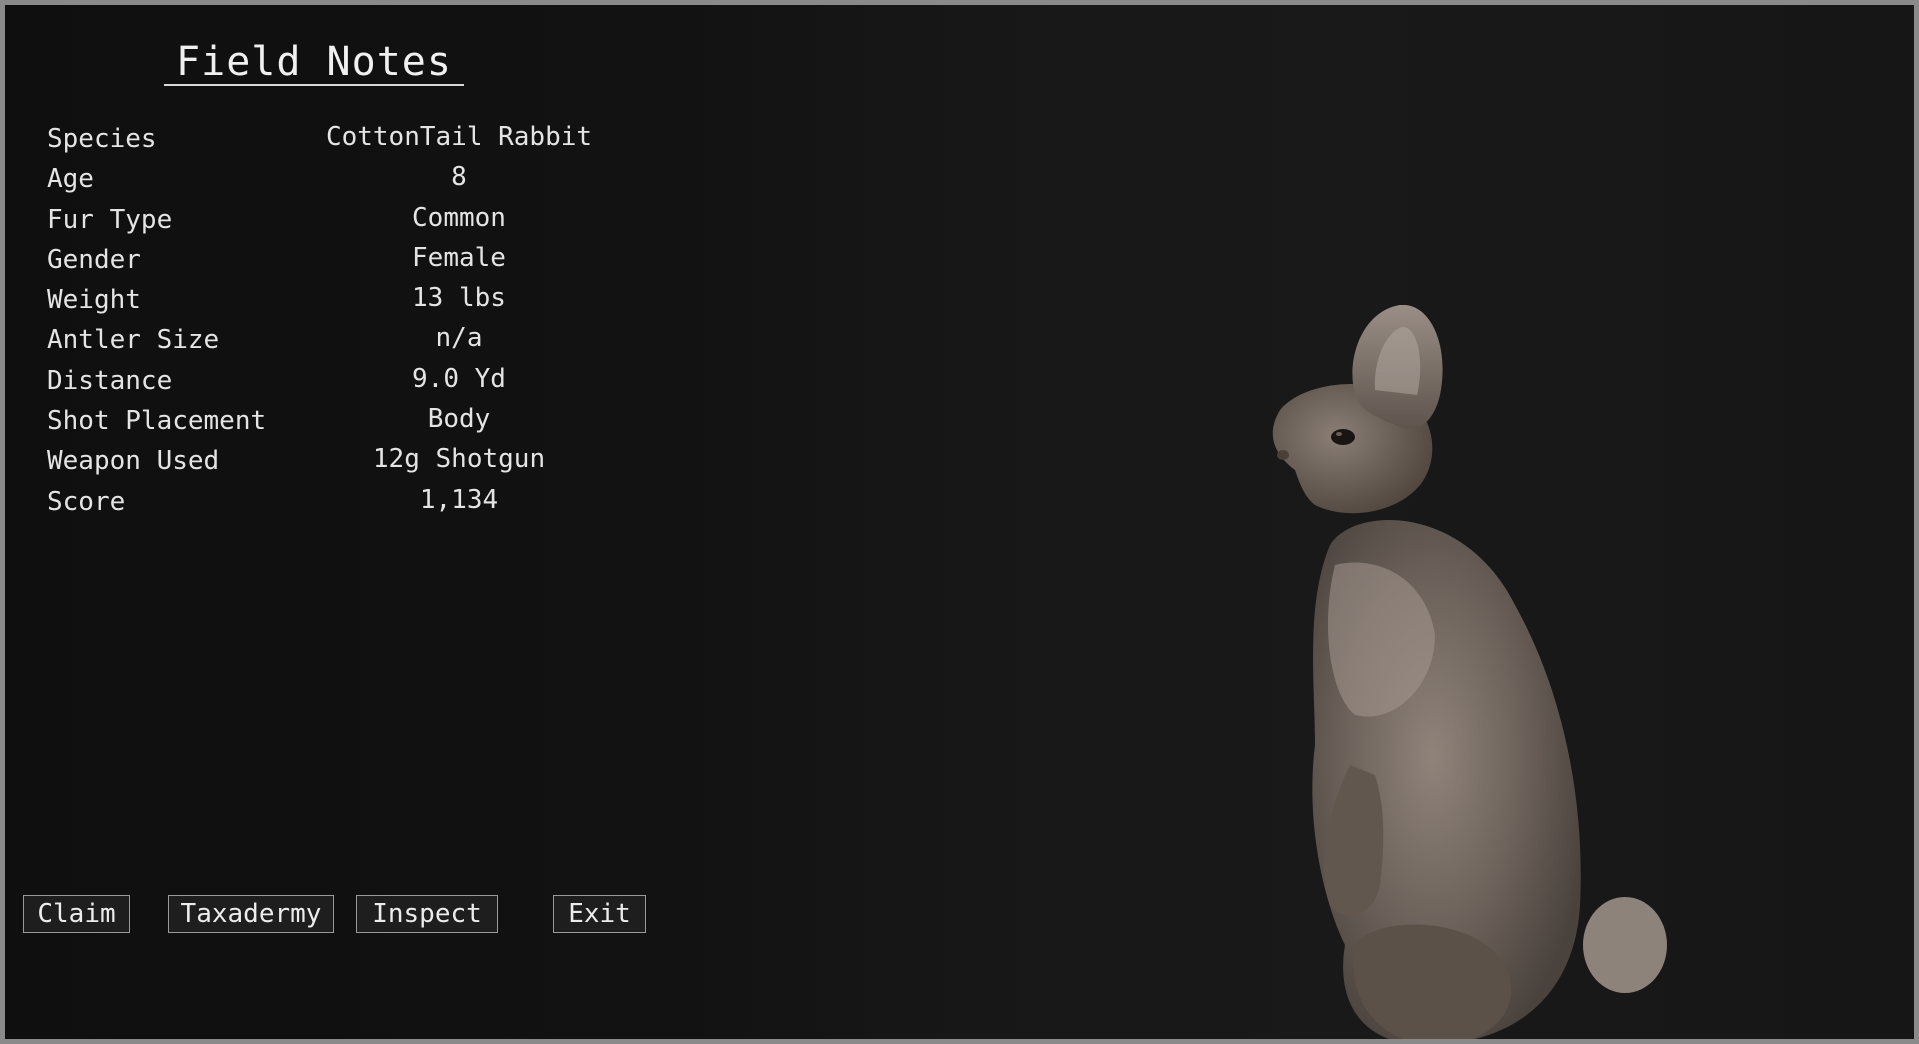  What do you see at coordinates (76, 914) in the screenshot?
I see `claim-button: Claim` at bounding box center [76, 914].